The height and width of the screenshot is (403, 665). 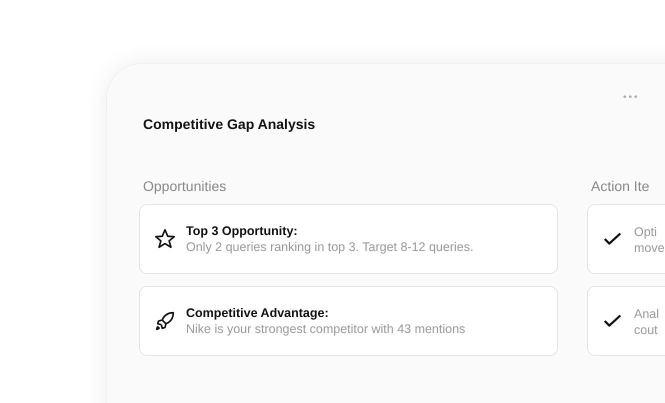 I want to click on panel-title: Competitive Gap Analysis, so click(x=229, y=124).